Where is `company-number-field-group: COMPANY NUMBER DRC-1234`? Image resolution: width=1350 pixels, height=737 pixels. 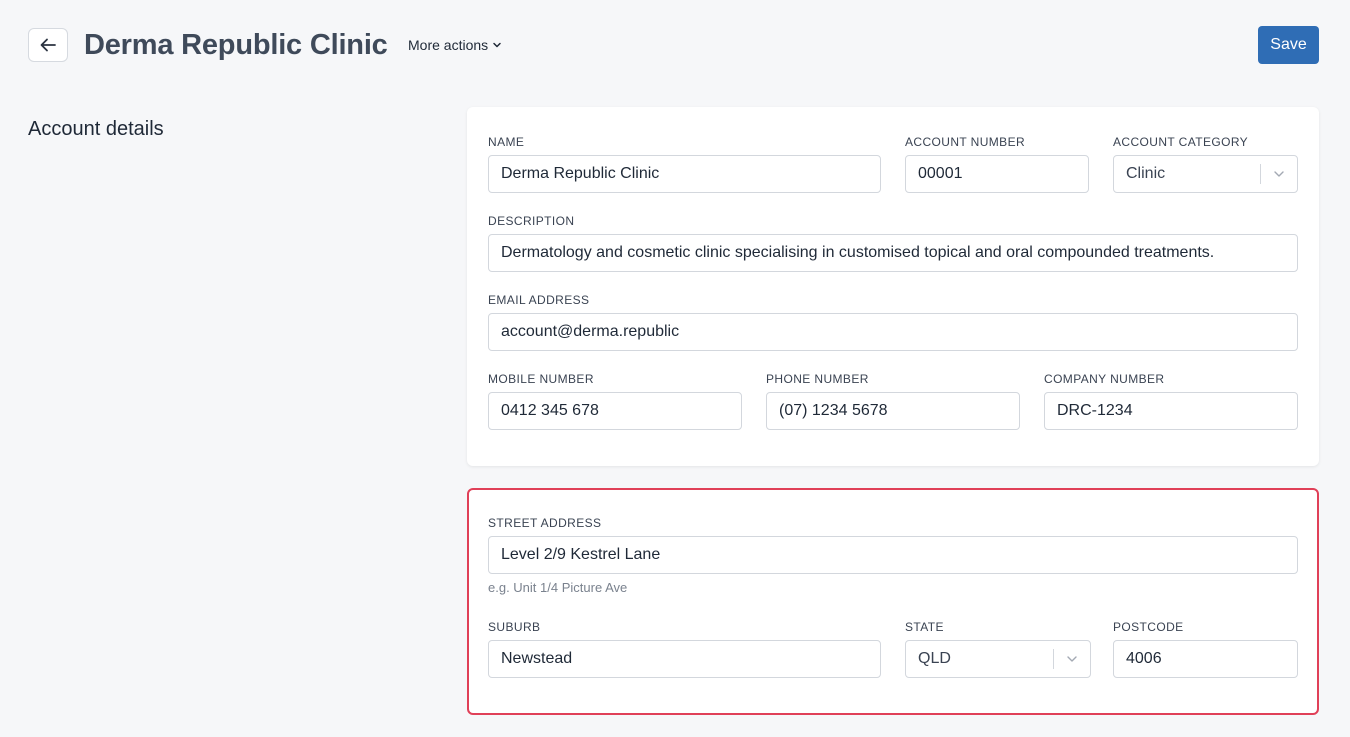 company-number-field-group: COMPANY NUMBER DRC-1234 is located at coordinates (1171, 401).